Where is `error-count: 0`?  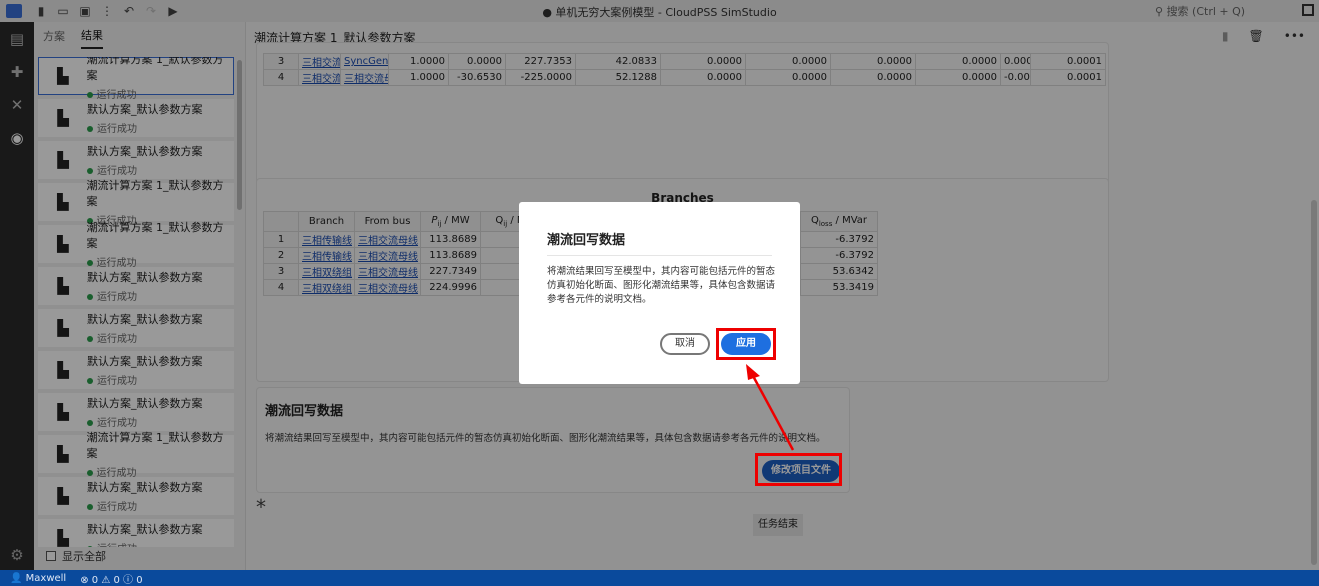 error-count: 0 is located at coordinates (95, 580).